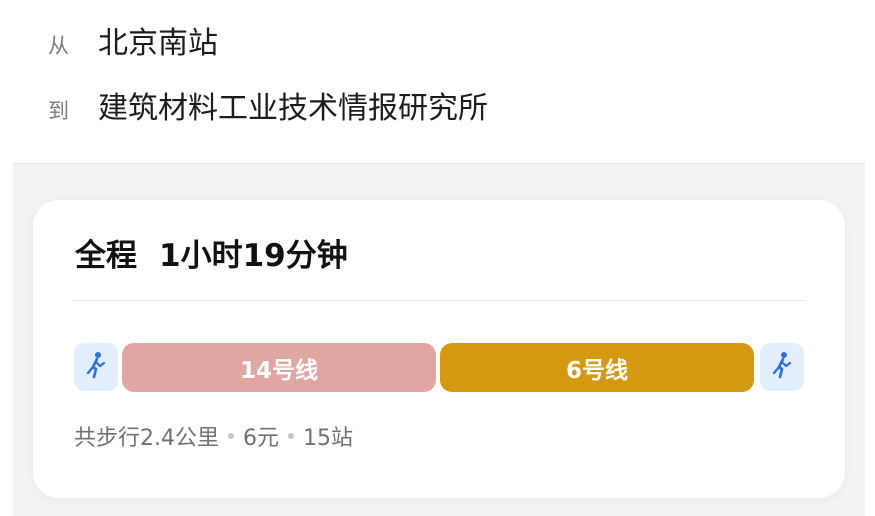  What do you see at coordinates (58, 46) in the screenshot?
I see `origin-tag: 从` at bounding box center [58, 46].